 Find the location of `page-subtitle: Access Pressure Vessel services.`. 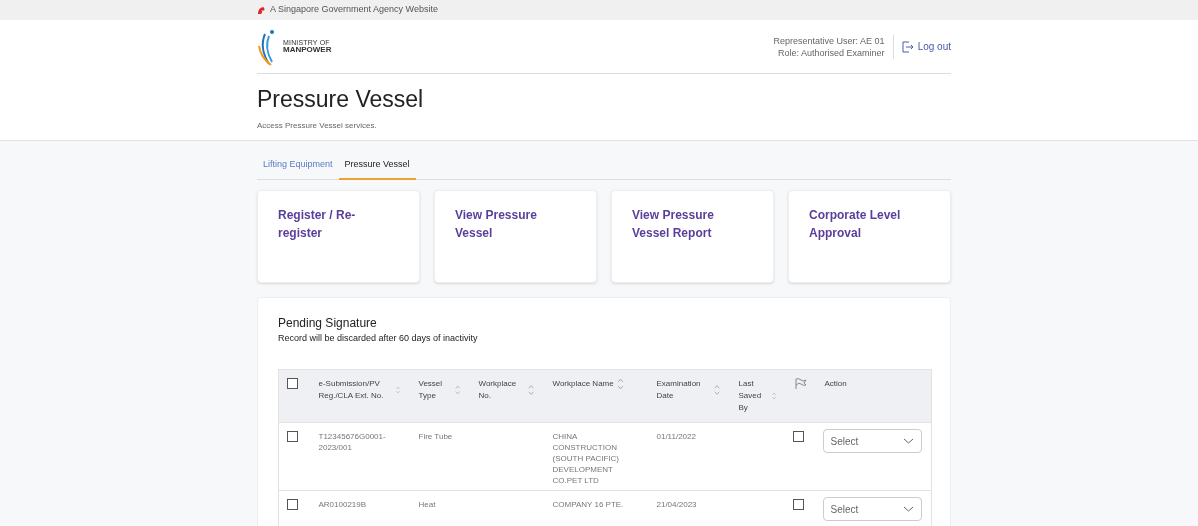

page-subtitle: Access Pressure Vessel services. is located at coordinates (317, 126).